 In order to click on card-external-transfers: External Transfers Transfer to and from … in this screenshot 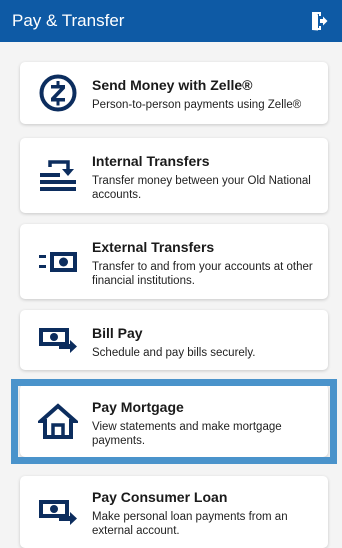, I will do `click(174, 261)`.